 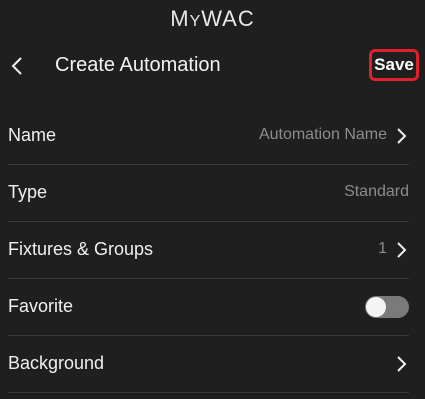 What do you see at coordinates (322, 134) in the screenshot?
I see `name-value: Automation Name` at bounding box center [322, 134].